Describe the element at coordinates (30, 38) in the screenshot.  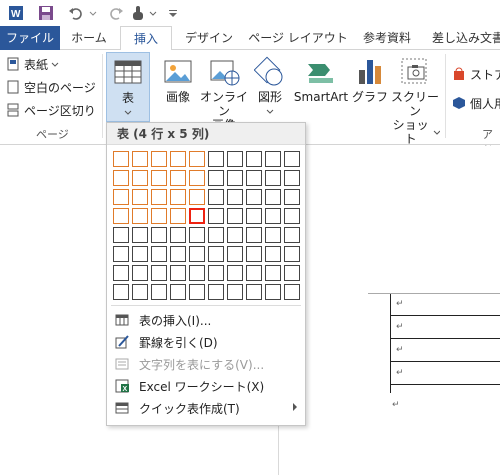
I see `tab-file: ファイル` at that location.